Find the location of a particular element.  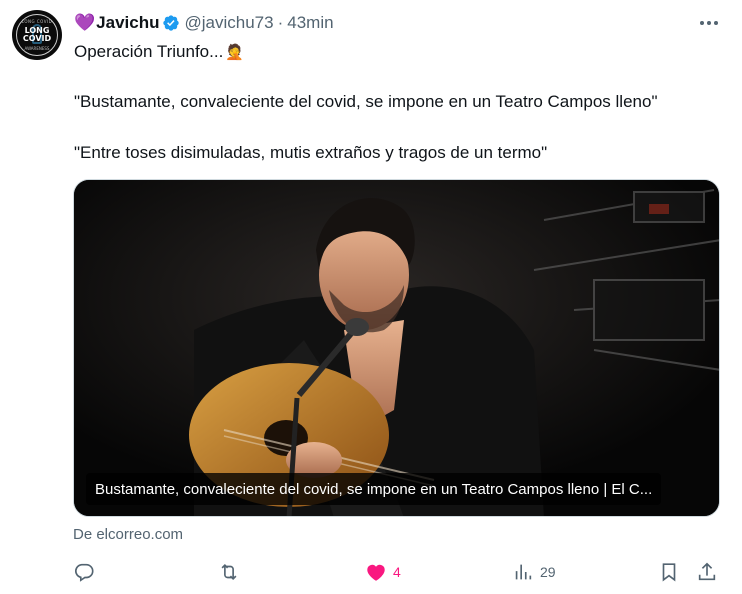

retweet-button is located at coordinates (232, 572).